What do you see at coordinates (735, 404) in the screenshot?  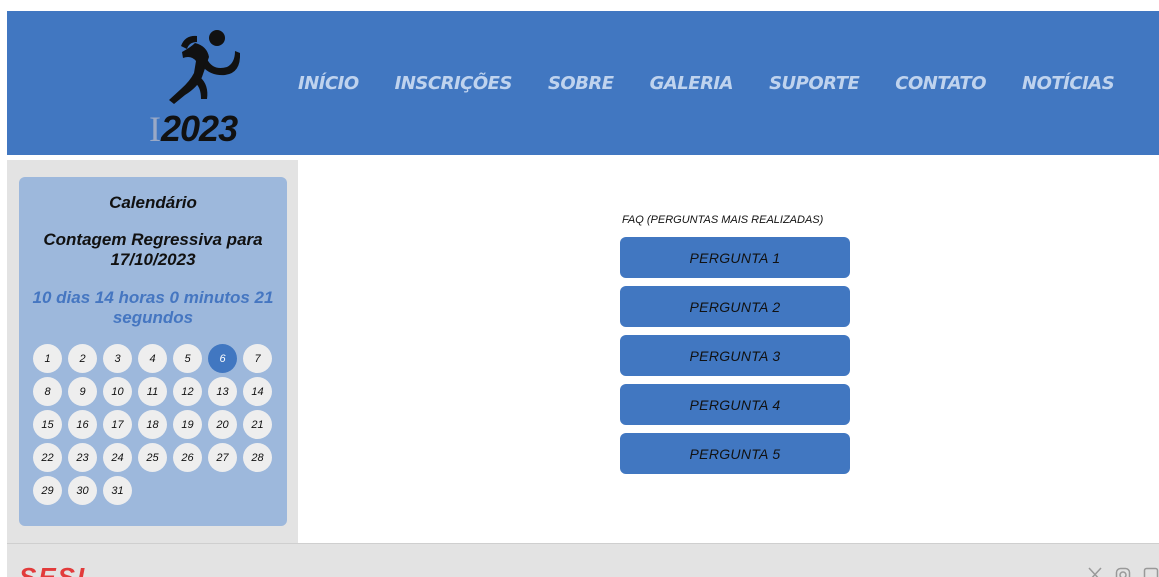 I see `faq-question-4: PERGUNTA 4` at bounding box center [735, 404].